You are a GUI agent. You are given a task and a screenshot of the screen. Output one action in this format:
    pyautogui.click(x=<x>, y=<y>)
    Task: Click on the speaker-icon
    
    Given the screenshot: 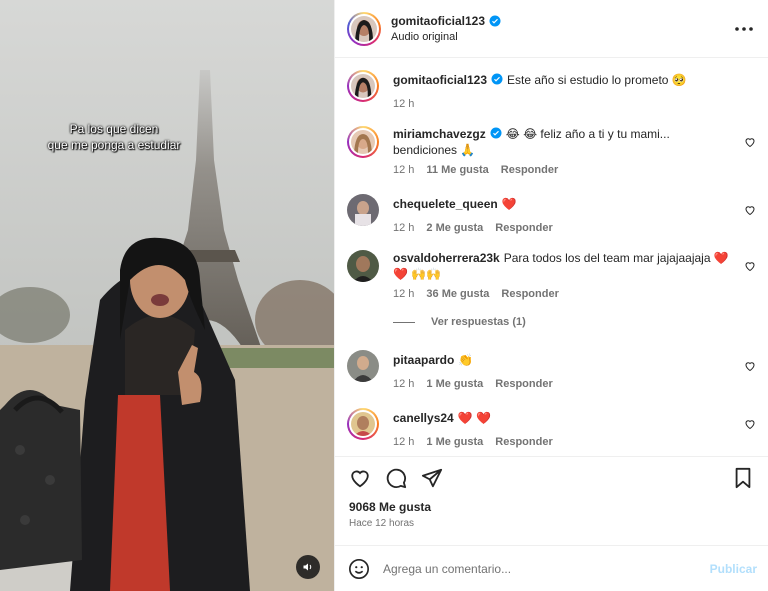 What is the action you would take?
    pyautogui.click(x=307, y=567)
    